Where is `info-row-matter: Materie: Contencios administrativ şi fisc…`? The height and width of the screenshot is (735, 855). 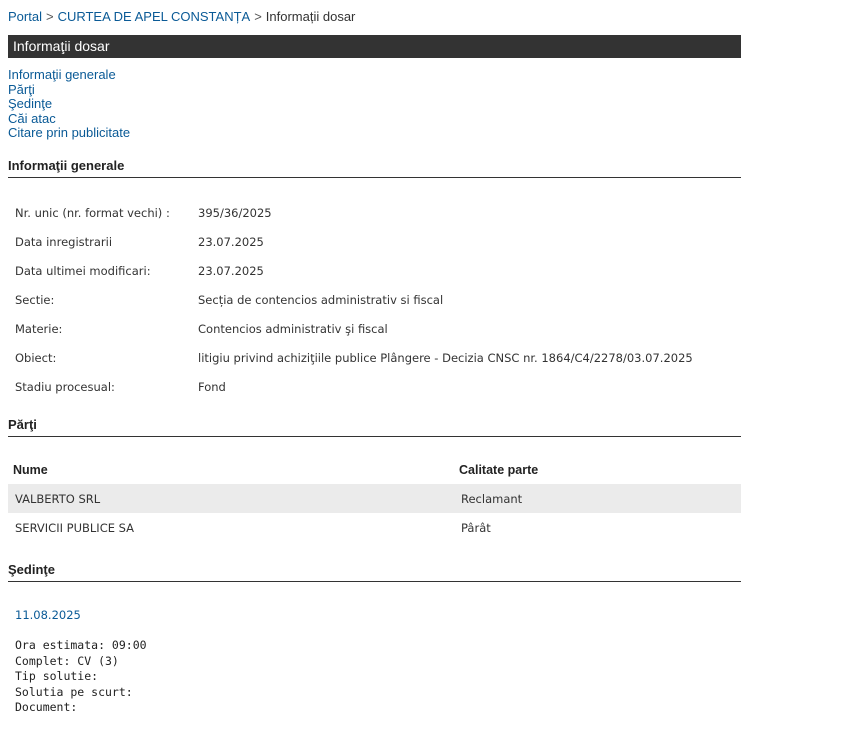
info-row-matter: Materie: Contencios administrativ şi fisc… is located at coordinates (201, 329).